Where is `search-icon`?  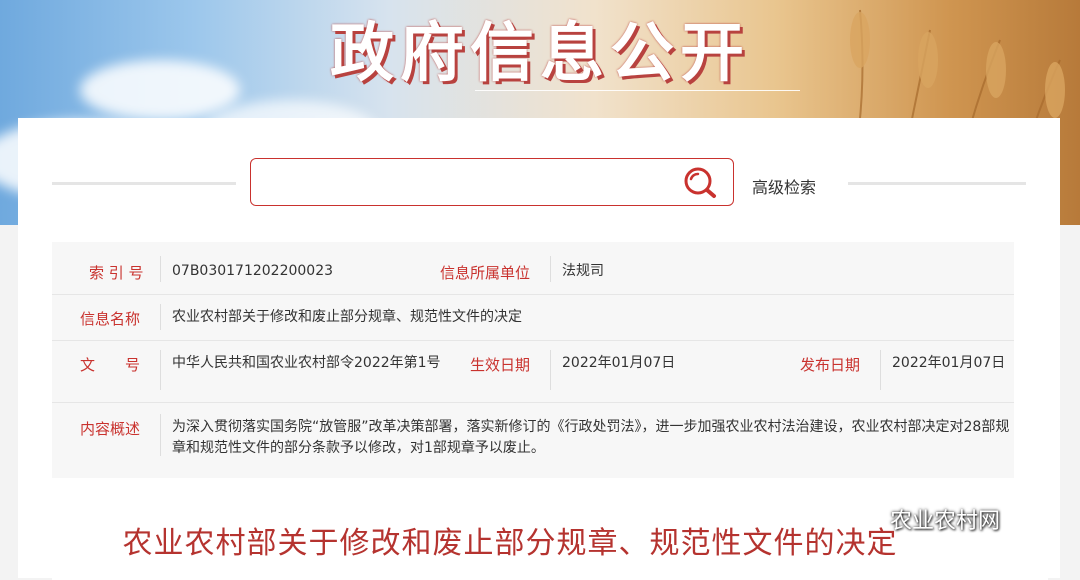
search-icon is located at coordinates (701, 183).